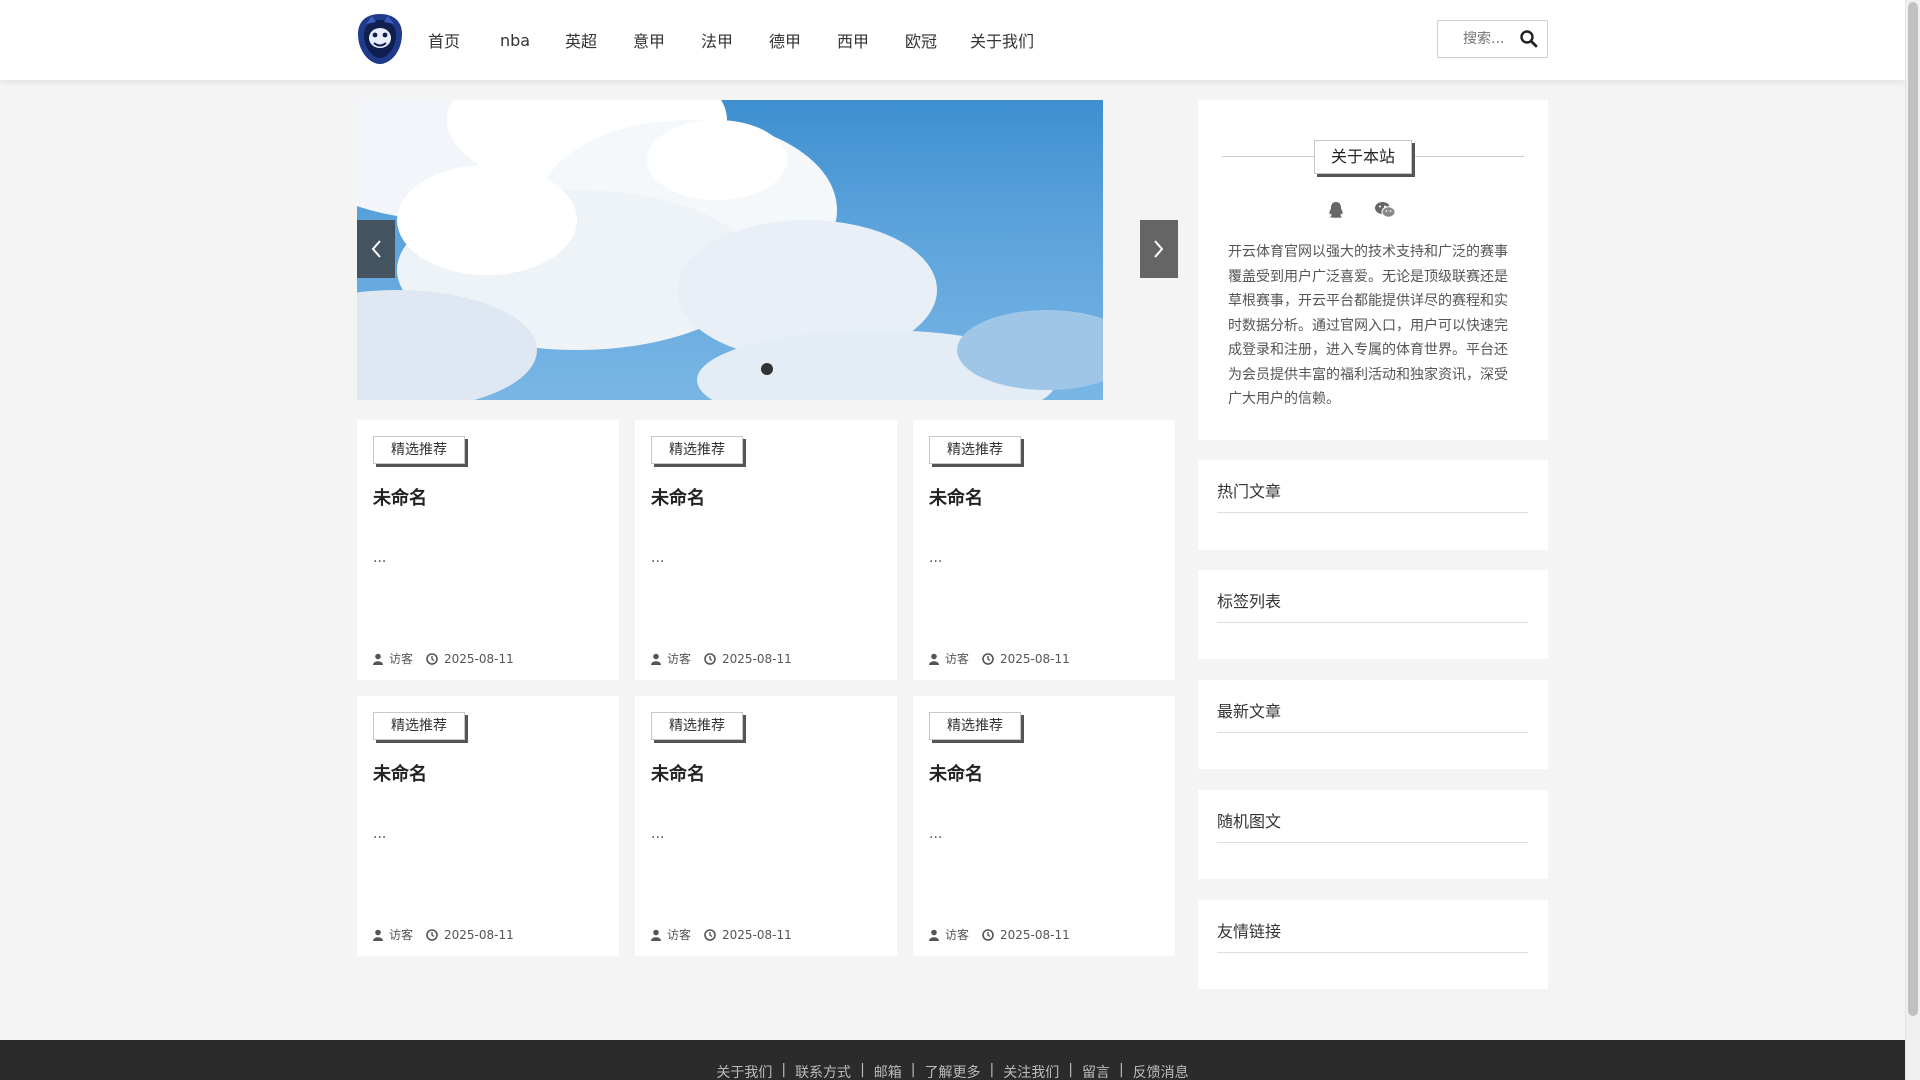  What do you see at coordinates (1373, 944) in the screenshot?
I see `widget-friend-links: 友情链接` at bounding box center [1373, 944].